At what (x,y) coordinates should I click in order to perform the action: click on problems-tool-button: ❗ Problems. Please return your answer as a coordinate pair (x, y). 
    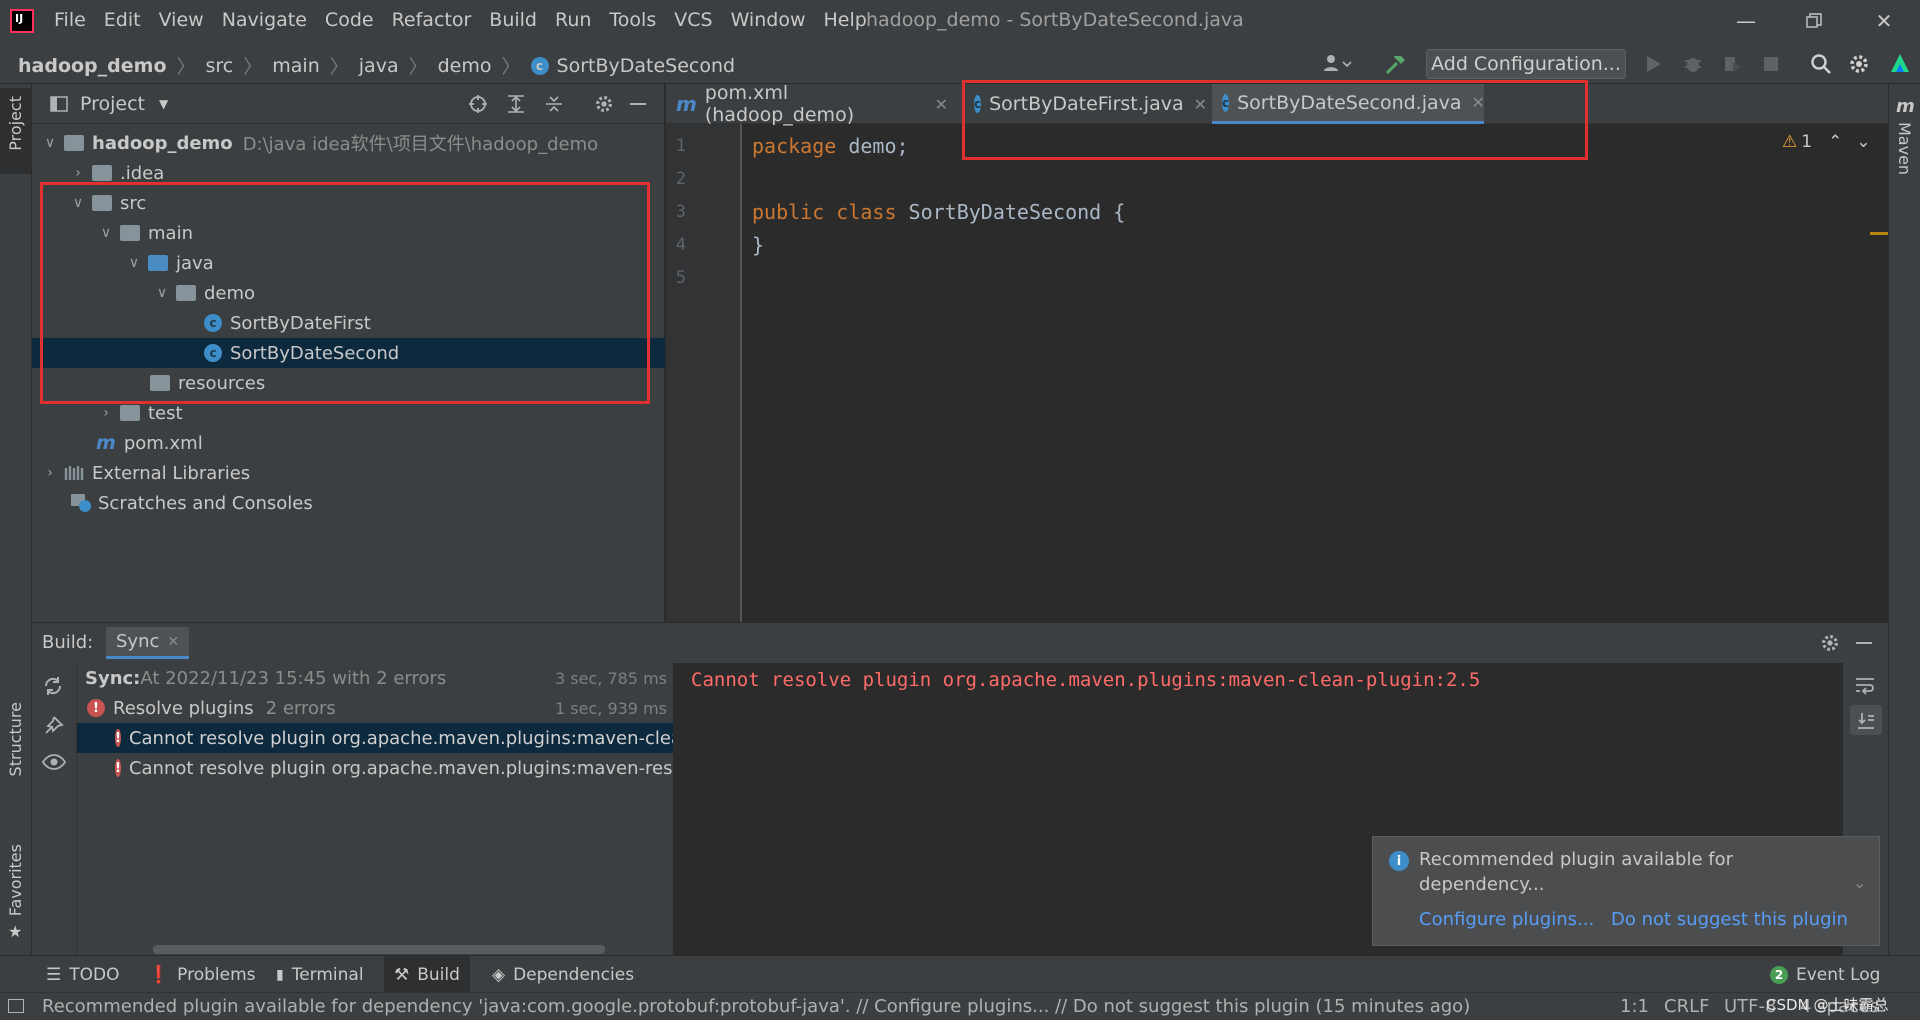
    Looking at the image, I should click on (202, 974).